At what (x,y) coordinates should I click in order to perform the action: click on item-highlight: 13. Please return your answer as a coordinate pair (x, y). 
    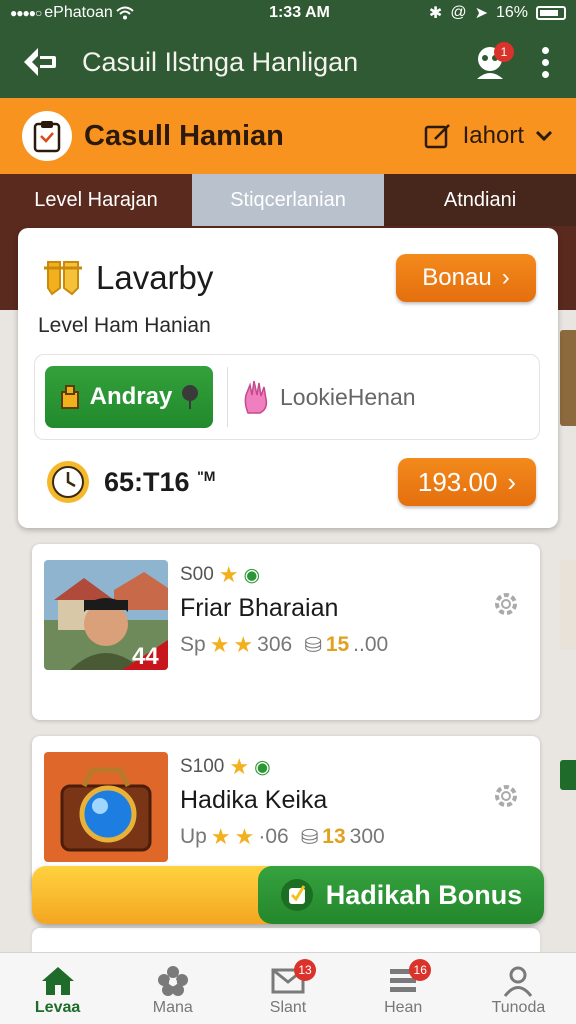
    Looking at the image, I should click on (334, 836).